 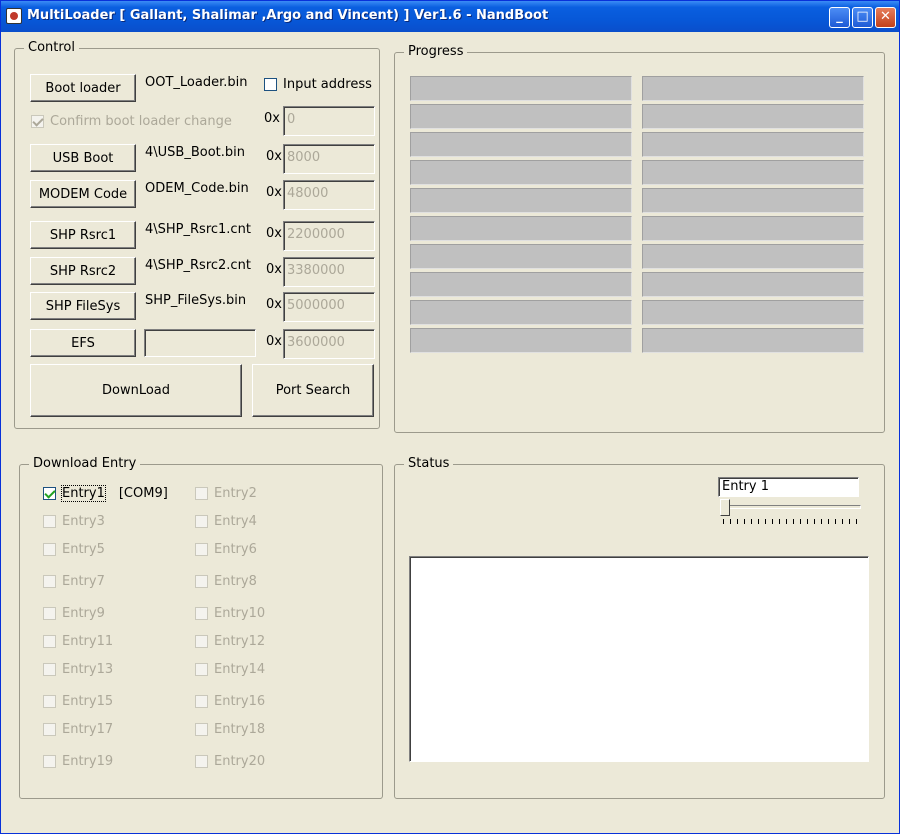 I want to click on usb-boot-button: USB Boot, so click(x=83, y=158).